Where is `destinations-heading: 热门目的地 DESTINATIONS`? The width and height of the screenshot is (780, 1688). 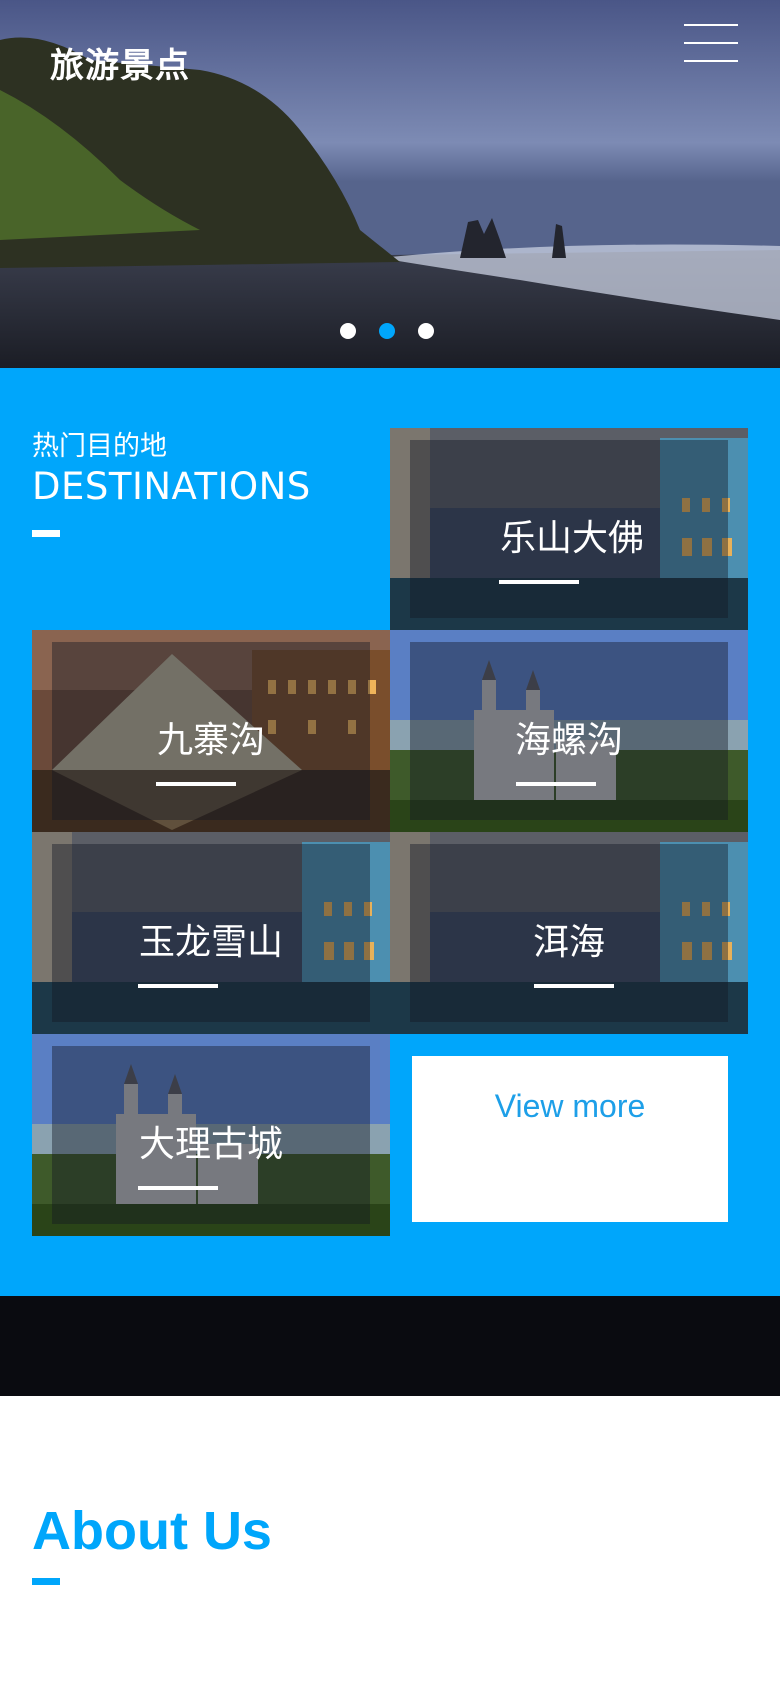 destinations-heading: 热门目的地 DESTINATIONS is located at coordinates (171, 483).